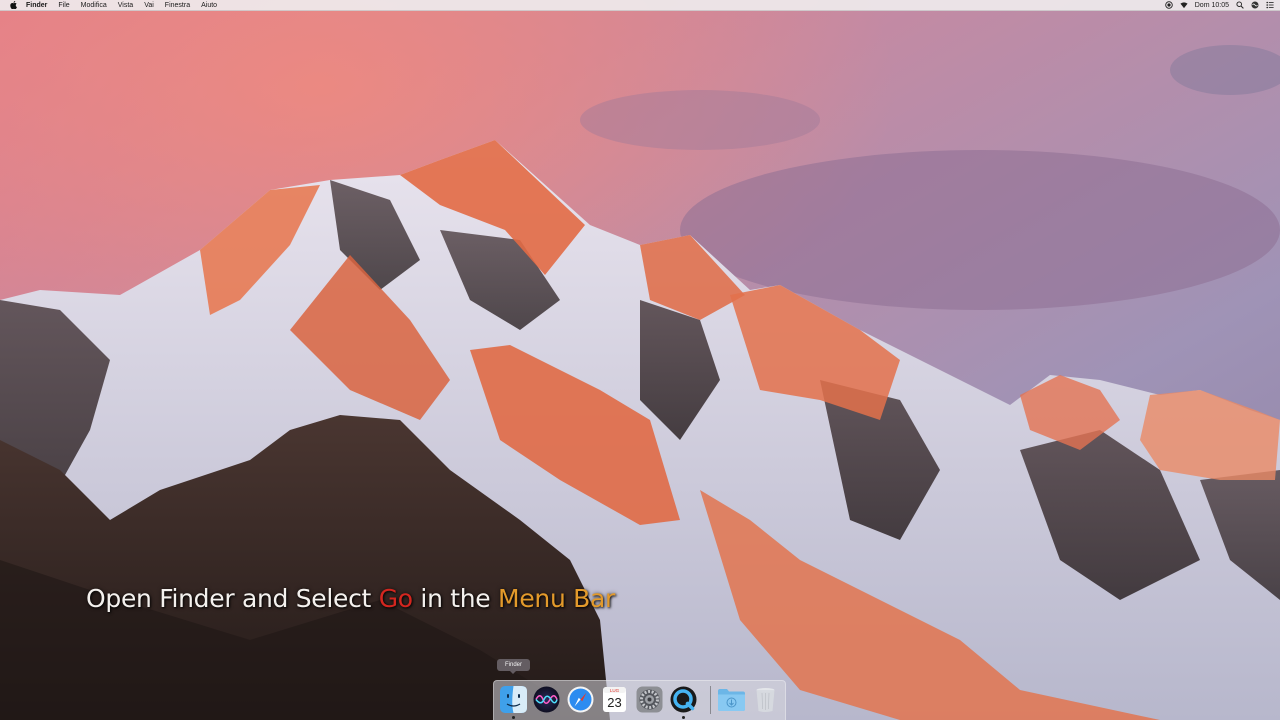  What do you see at coordinates (232, 598) in the screenshot?
I see `caption-text-start: Open Finder and Select` at bounding box center [232, 598].